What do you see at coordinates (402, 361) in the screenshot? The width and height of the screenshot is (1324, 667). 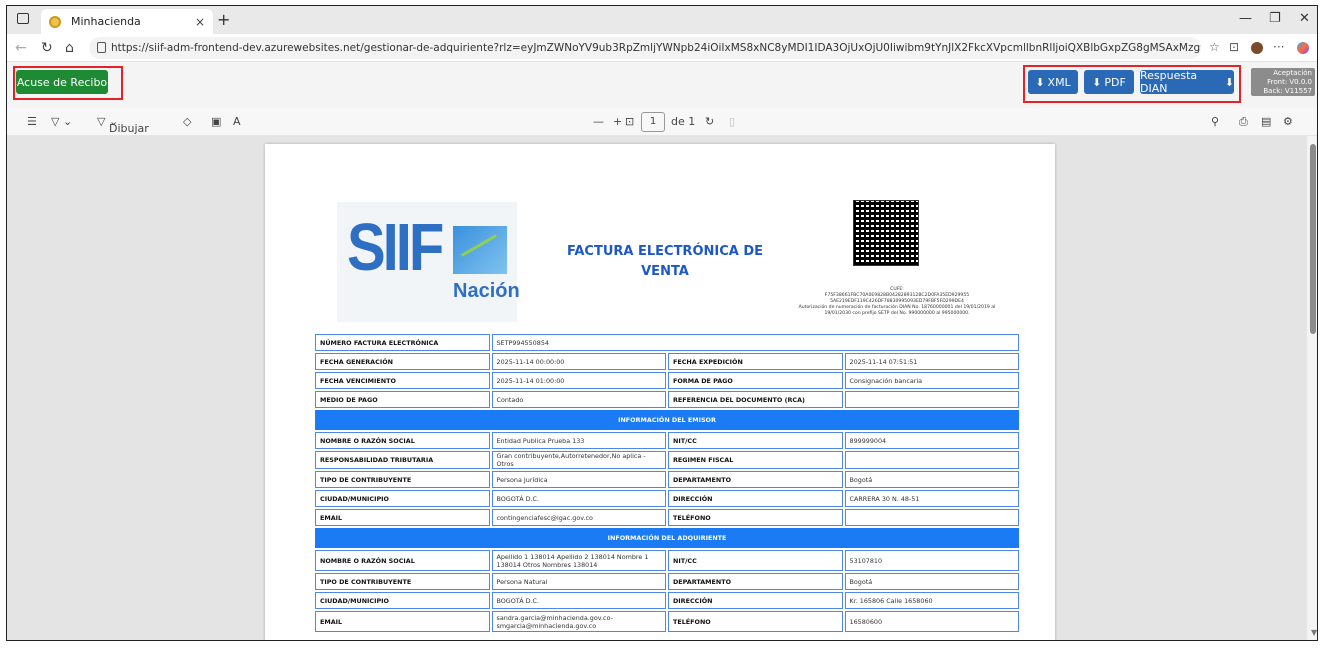 I see `field-label: FECHA GENERACIÓN` at bounding box center [402, 361].